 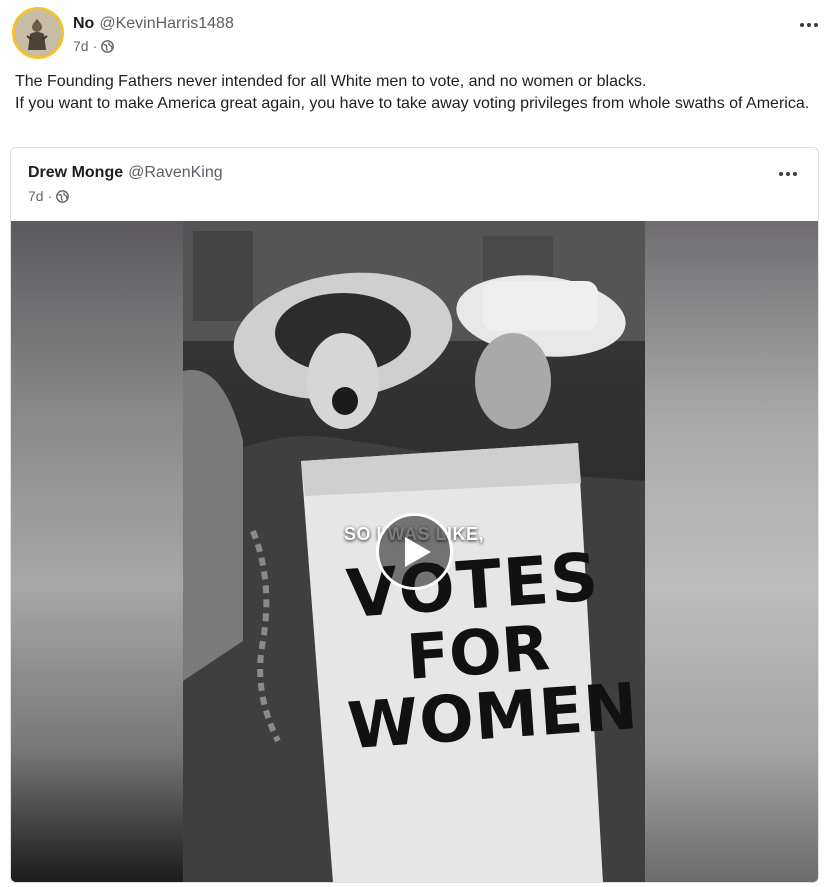 What do you see at coordinates (125, 173) in the screenshot?
I see `quoted-author-line: Drew Monge @RavenKing` at bounding box center [125, 173].